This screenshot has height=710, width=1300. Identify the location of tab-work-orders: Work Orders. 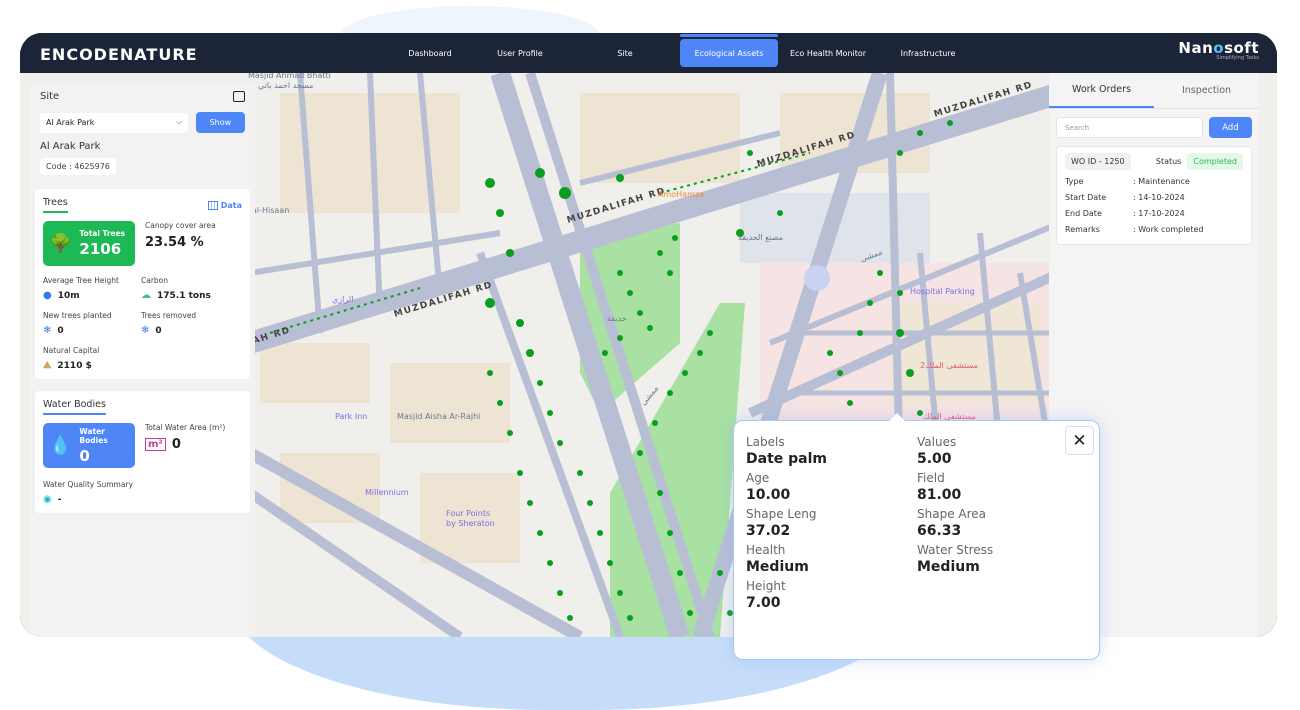
(1101, 90).